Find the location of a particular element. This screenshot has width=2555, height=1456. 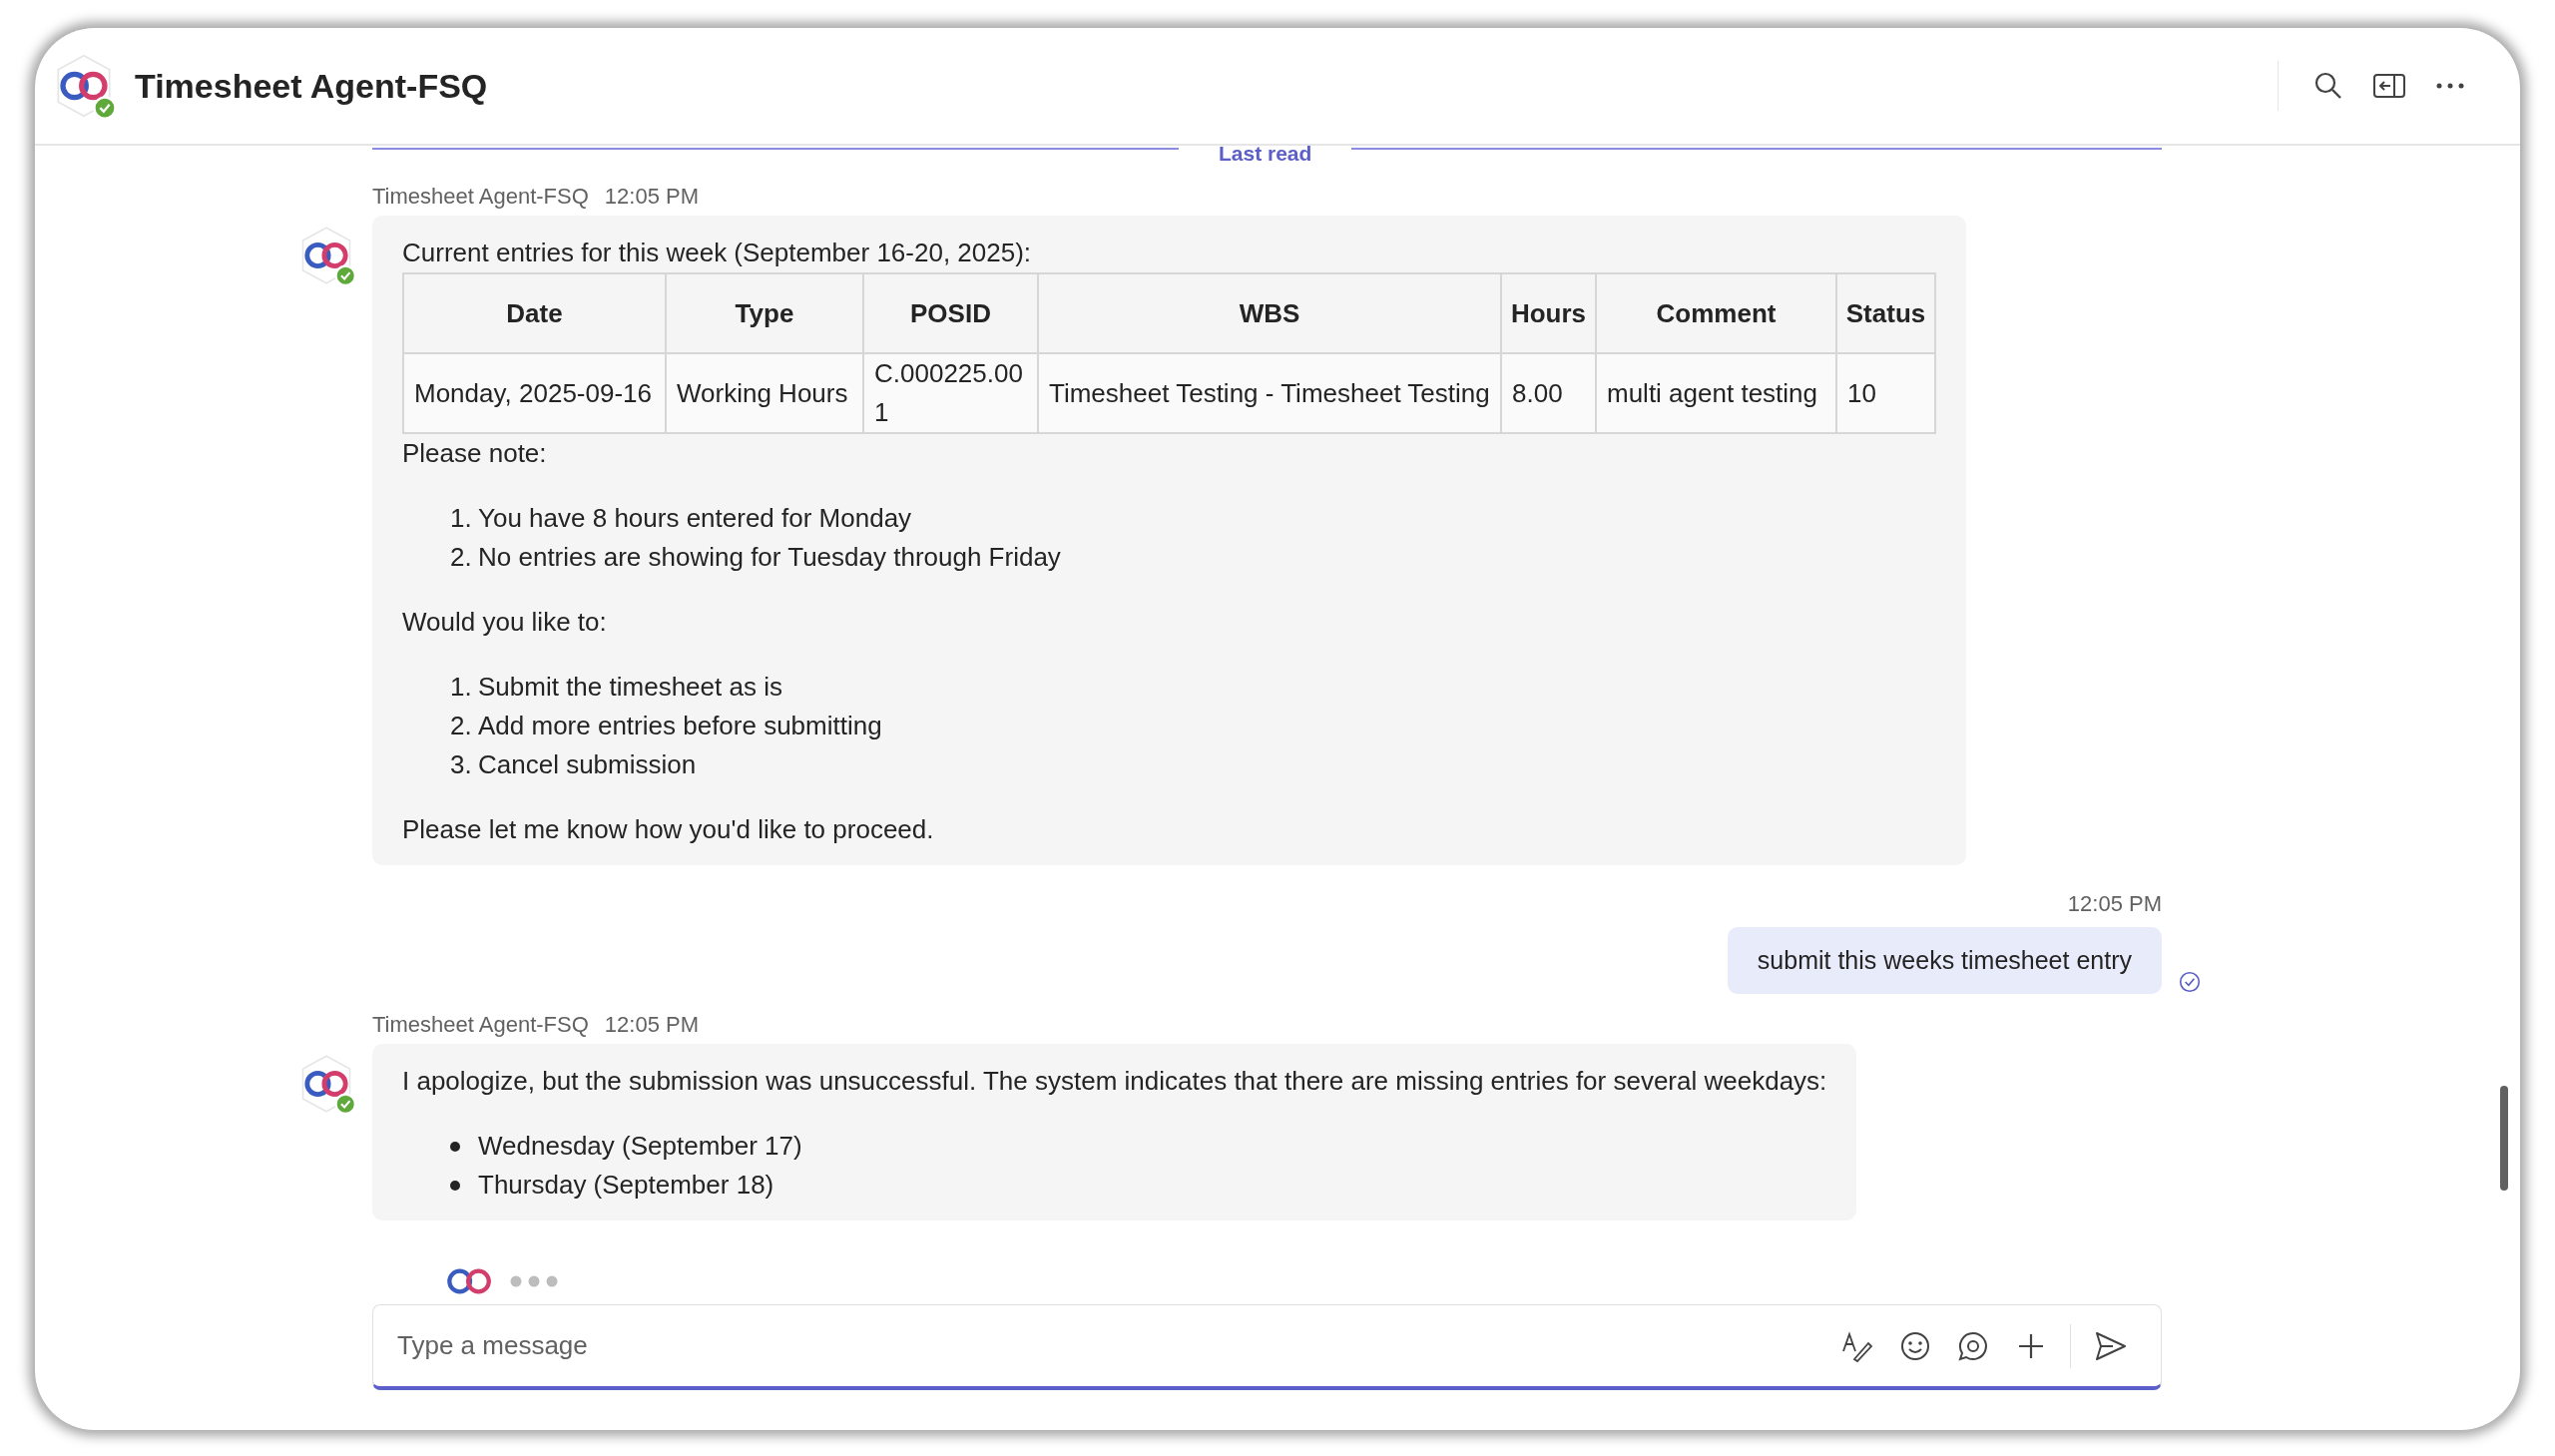

message-text: Would you like to: is located at coordinates (505, 622).